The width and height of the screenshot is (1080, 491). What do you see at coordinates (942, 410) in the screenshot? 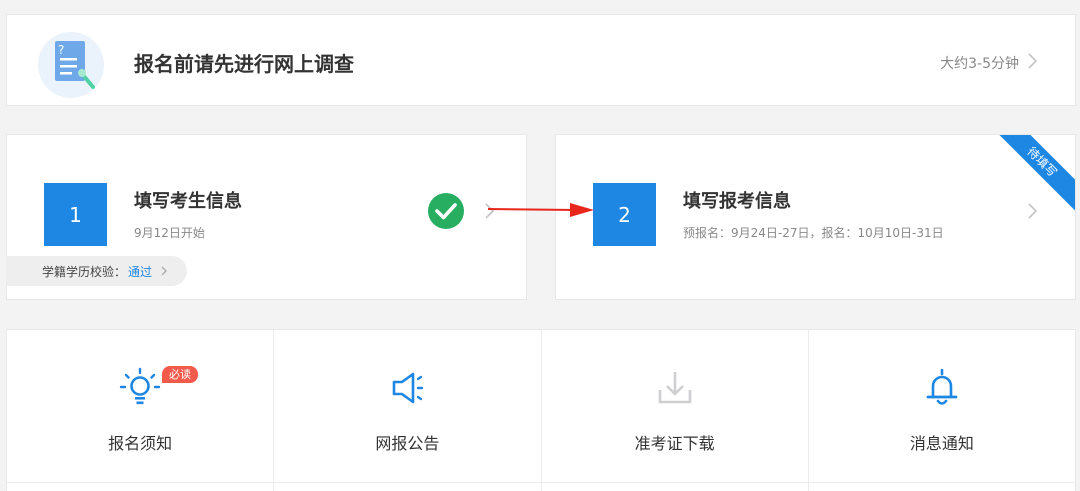
I see `shortcut-message-notifications: 消息通知` at bounding box center [942, 410].